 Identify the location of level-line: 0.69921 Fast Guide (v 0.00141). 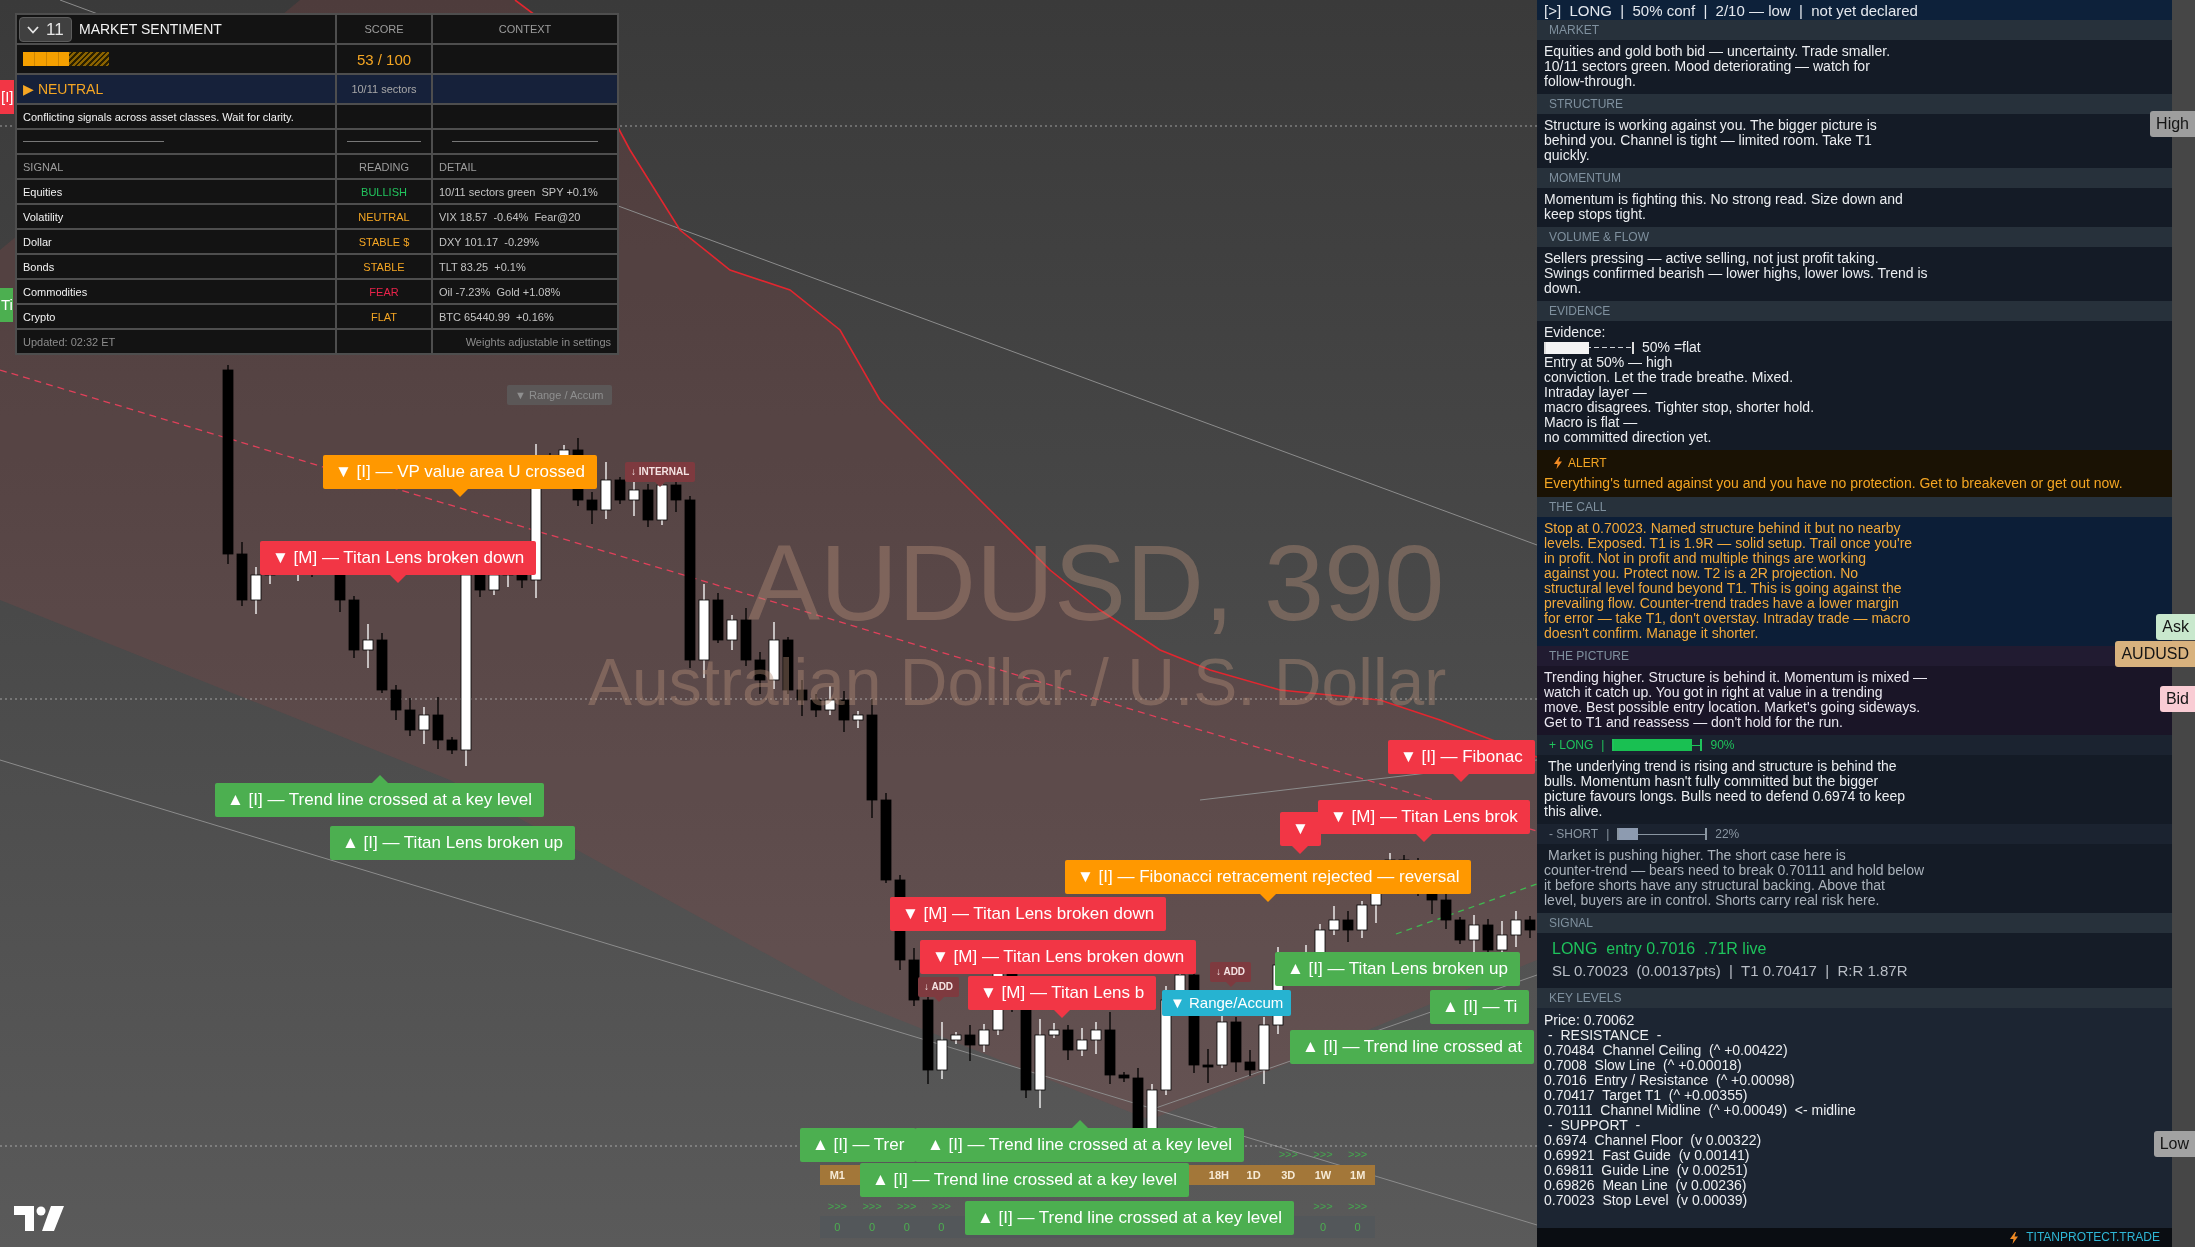
(1647, 1155).